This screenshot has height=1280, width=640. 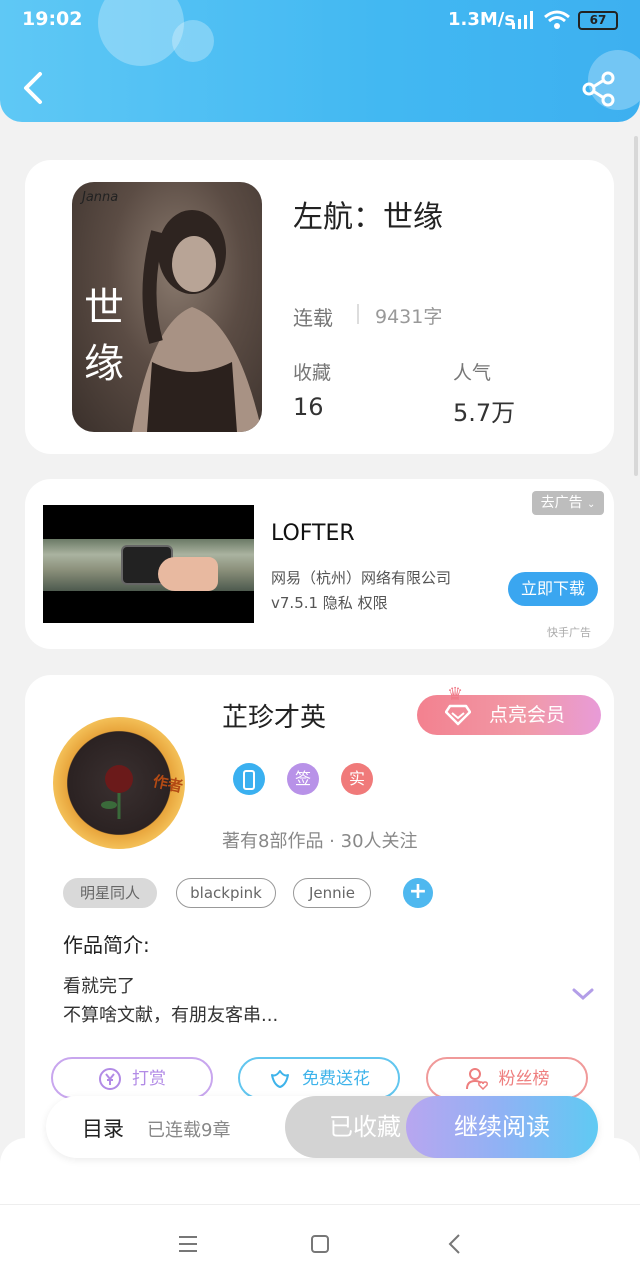 I want to click on nav-back-icon, so click(x=455, y=1244).